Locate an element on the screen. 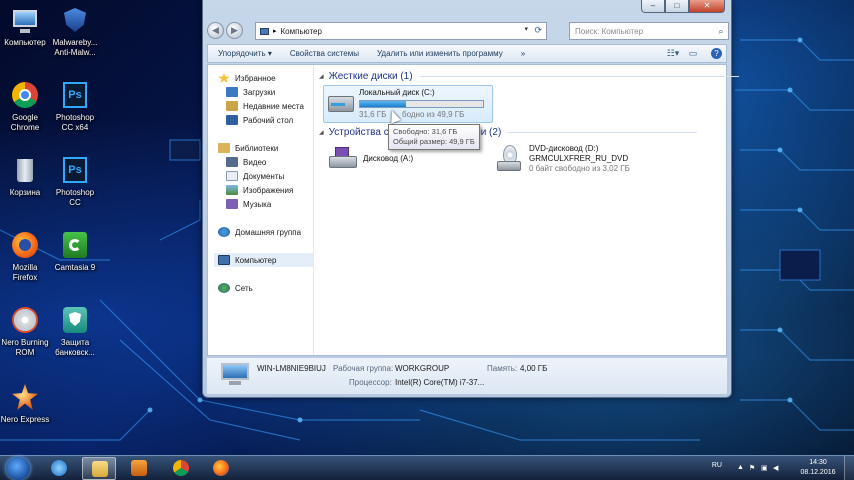  language-indicator: RU is located at coordinates (717, 465).